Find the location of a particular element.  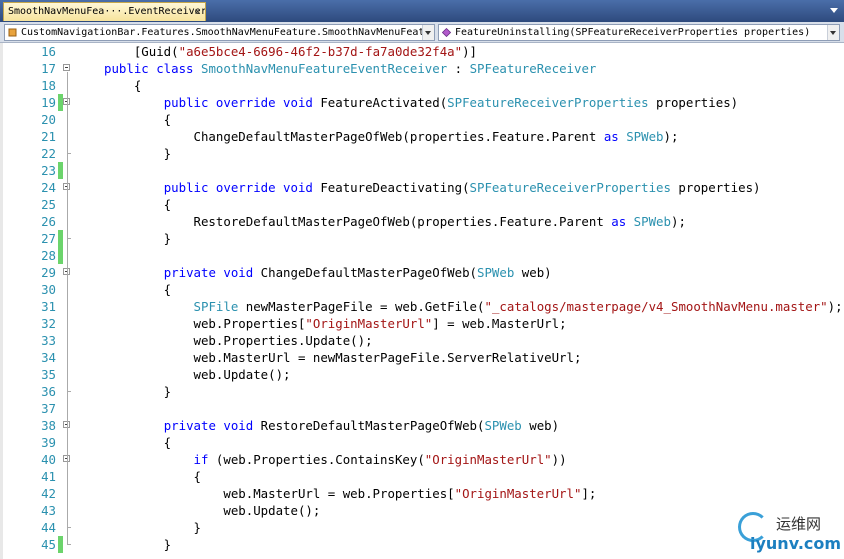

code-token: as is located at coordinates (615, 136).